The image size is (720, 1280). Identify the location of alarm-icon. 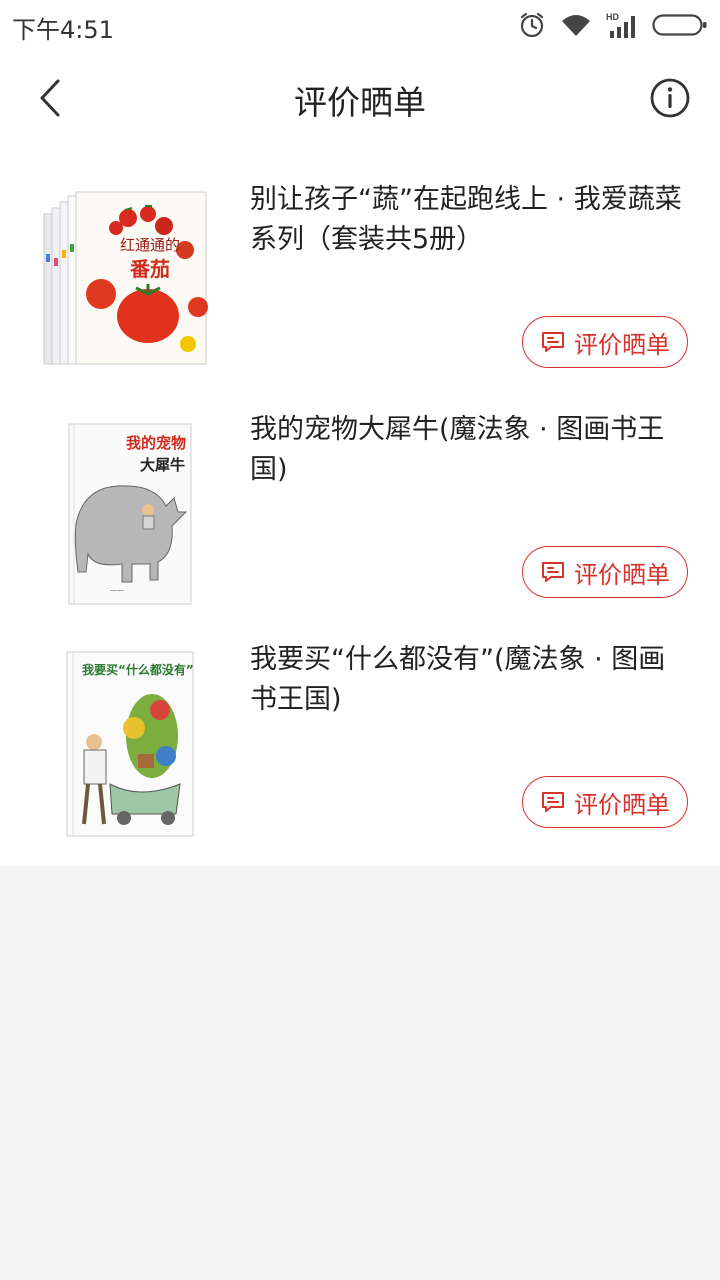
(532, 25).